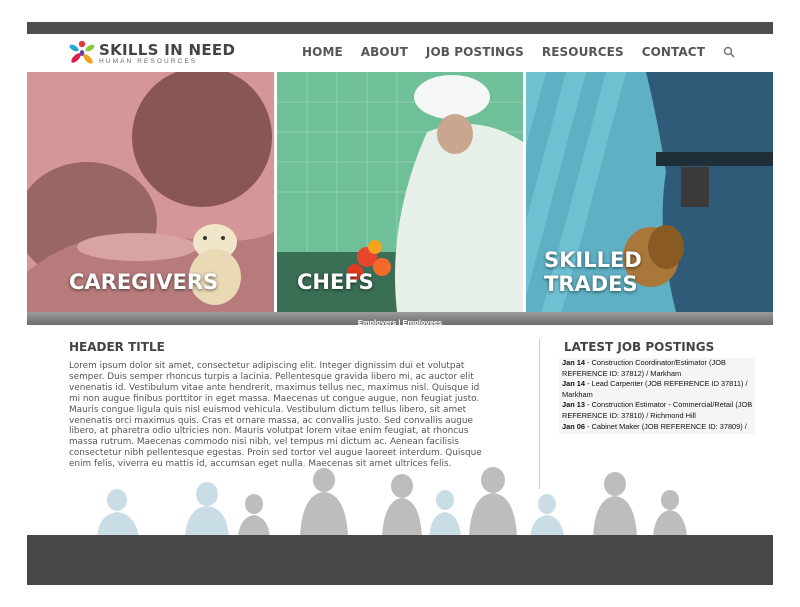  I want to click on panel-chefs: CHEFS, so click(400, 192).